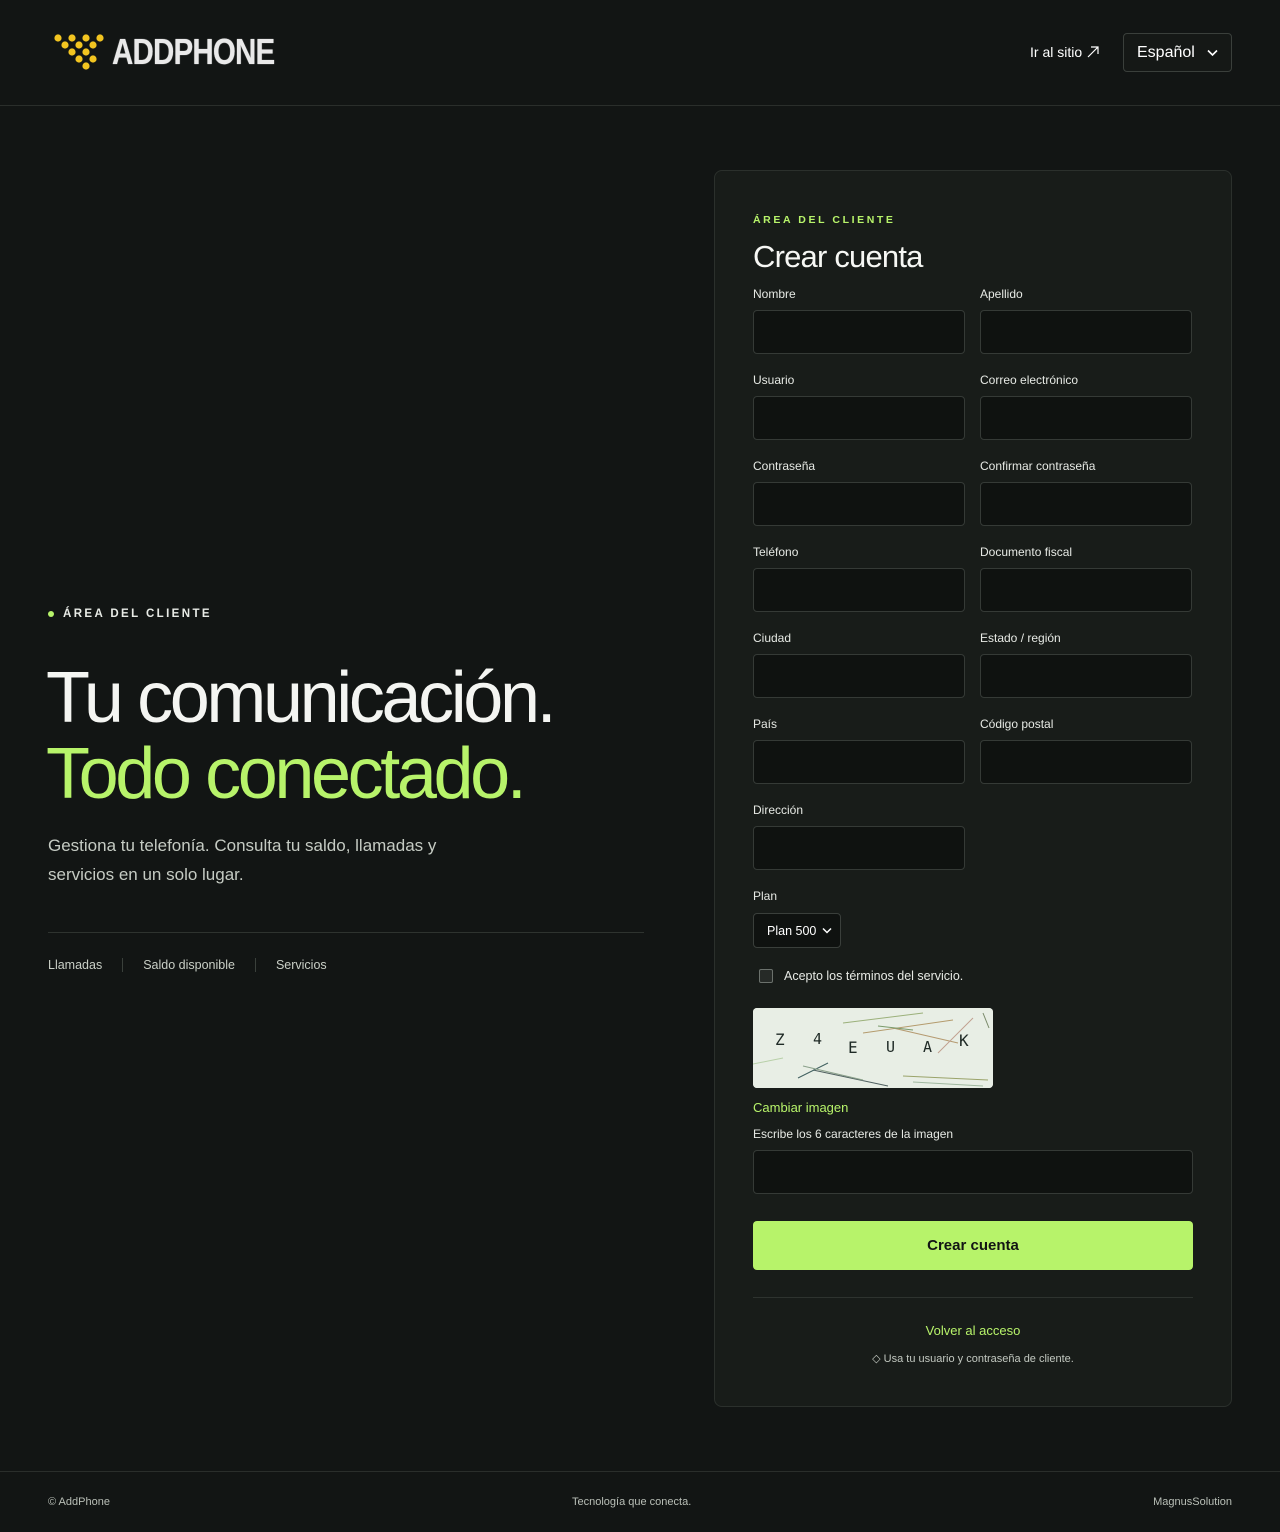 This screenshot has width=1280, height=1532. I want to click on username-label: Usuario, so click(774, 380).